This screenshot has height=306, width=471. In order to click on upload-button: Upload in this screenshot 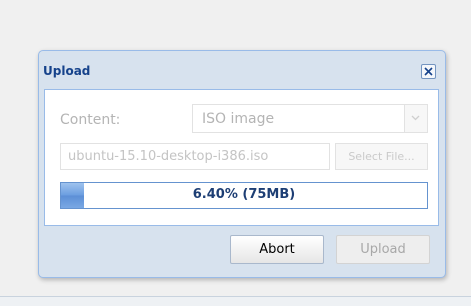, I will do `click(383, 249)`.